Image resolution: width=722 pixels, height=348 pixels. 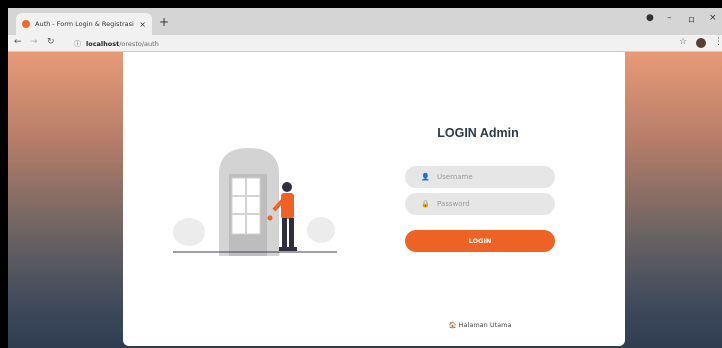 What do you see at coordinates (255, 202) in the screenshot?
I see `door-illustration` at bounding box center [255, 202].